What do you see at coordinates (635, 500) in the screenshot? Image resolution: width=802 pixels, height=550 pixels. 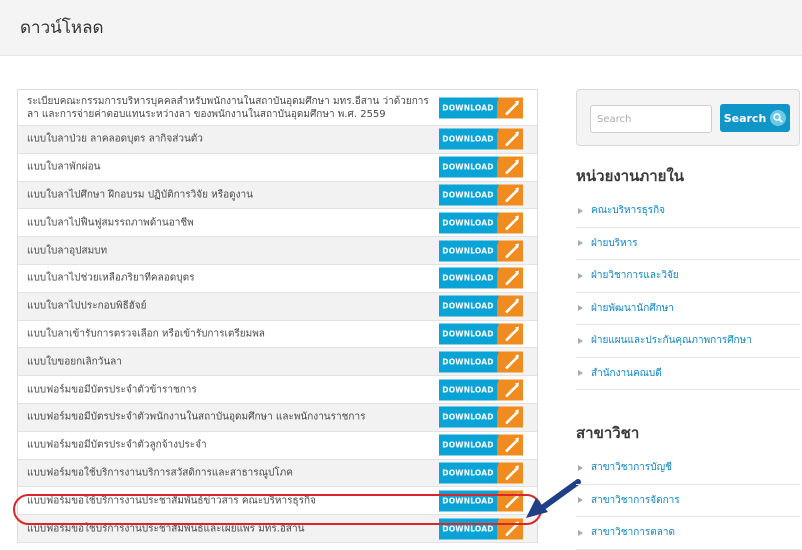 I see `sidebar-item-label: สาขาวิชาการจัดการ` at bounding box center [635, 500].